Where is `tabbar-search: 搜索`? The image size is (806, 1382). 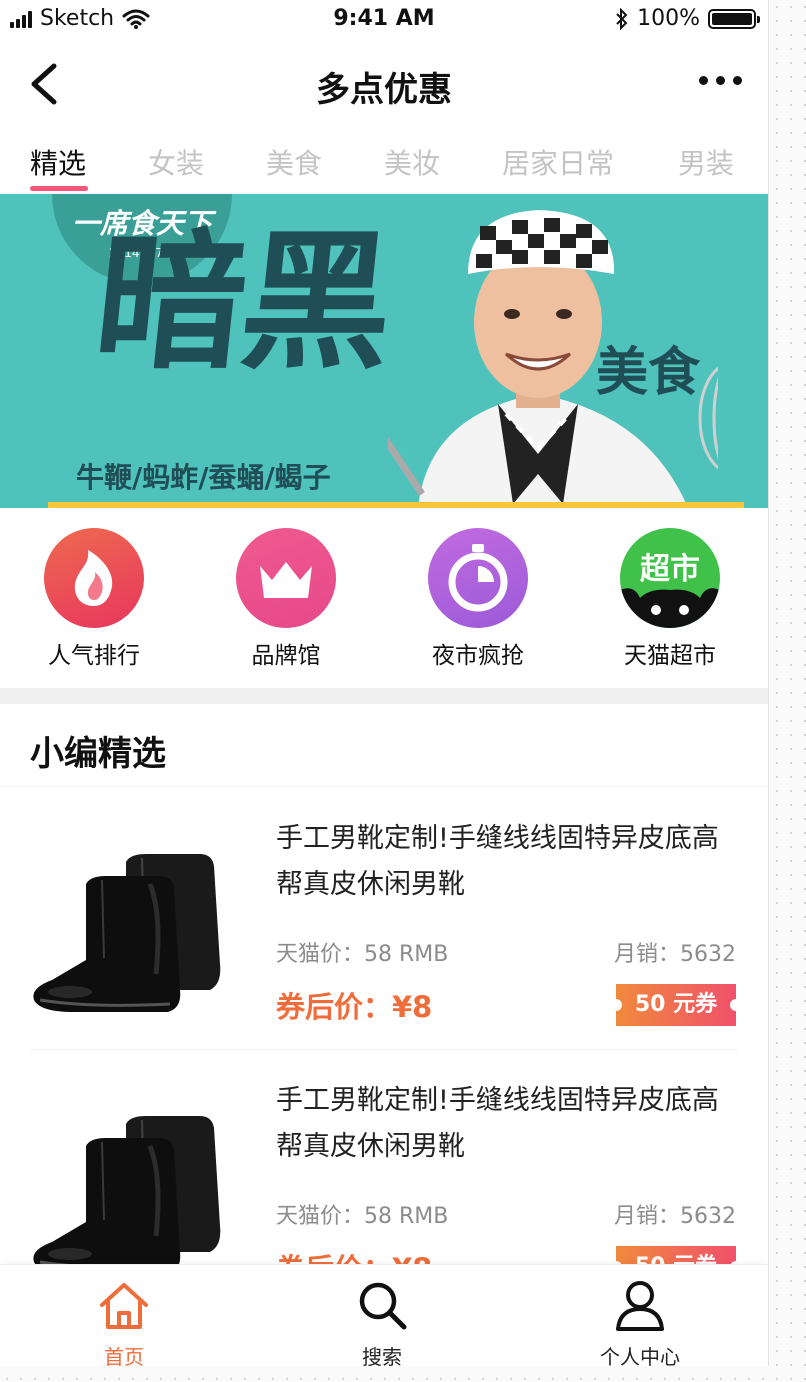
tabbar-search: 搜索 is located at coordinates (382, 1321).